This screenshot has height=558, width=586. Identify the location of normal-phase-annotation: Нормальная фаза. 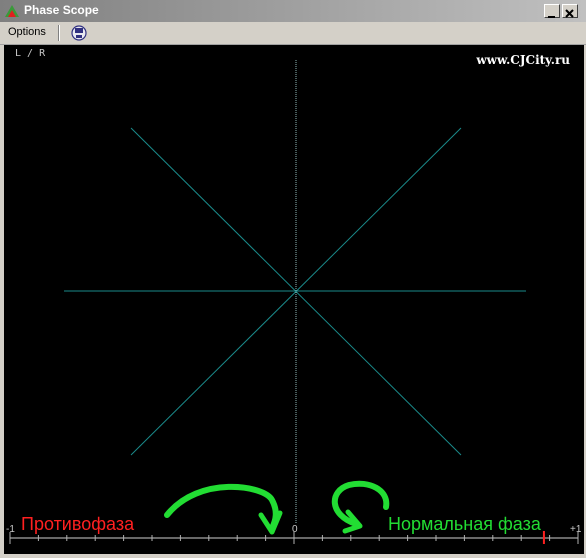
(464, 524).